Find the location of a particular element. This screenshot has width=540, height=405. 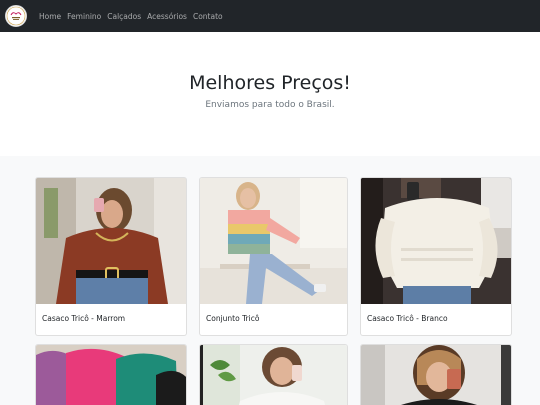

product-card: Casaco Tricô - Branco is located at coordinates (436, 256).